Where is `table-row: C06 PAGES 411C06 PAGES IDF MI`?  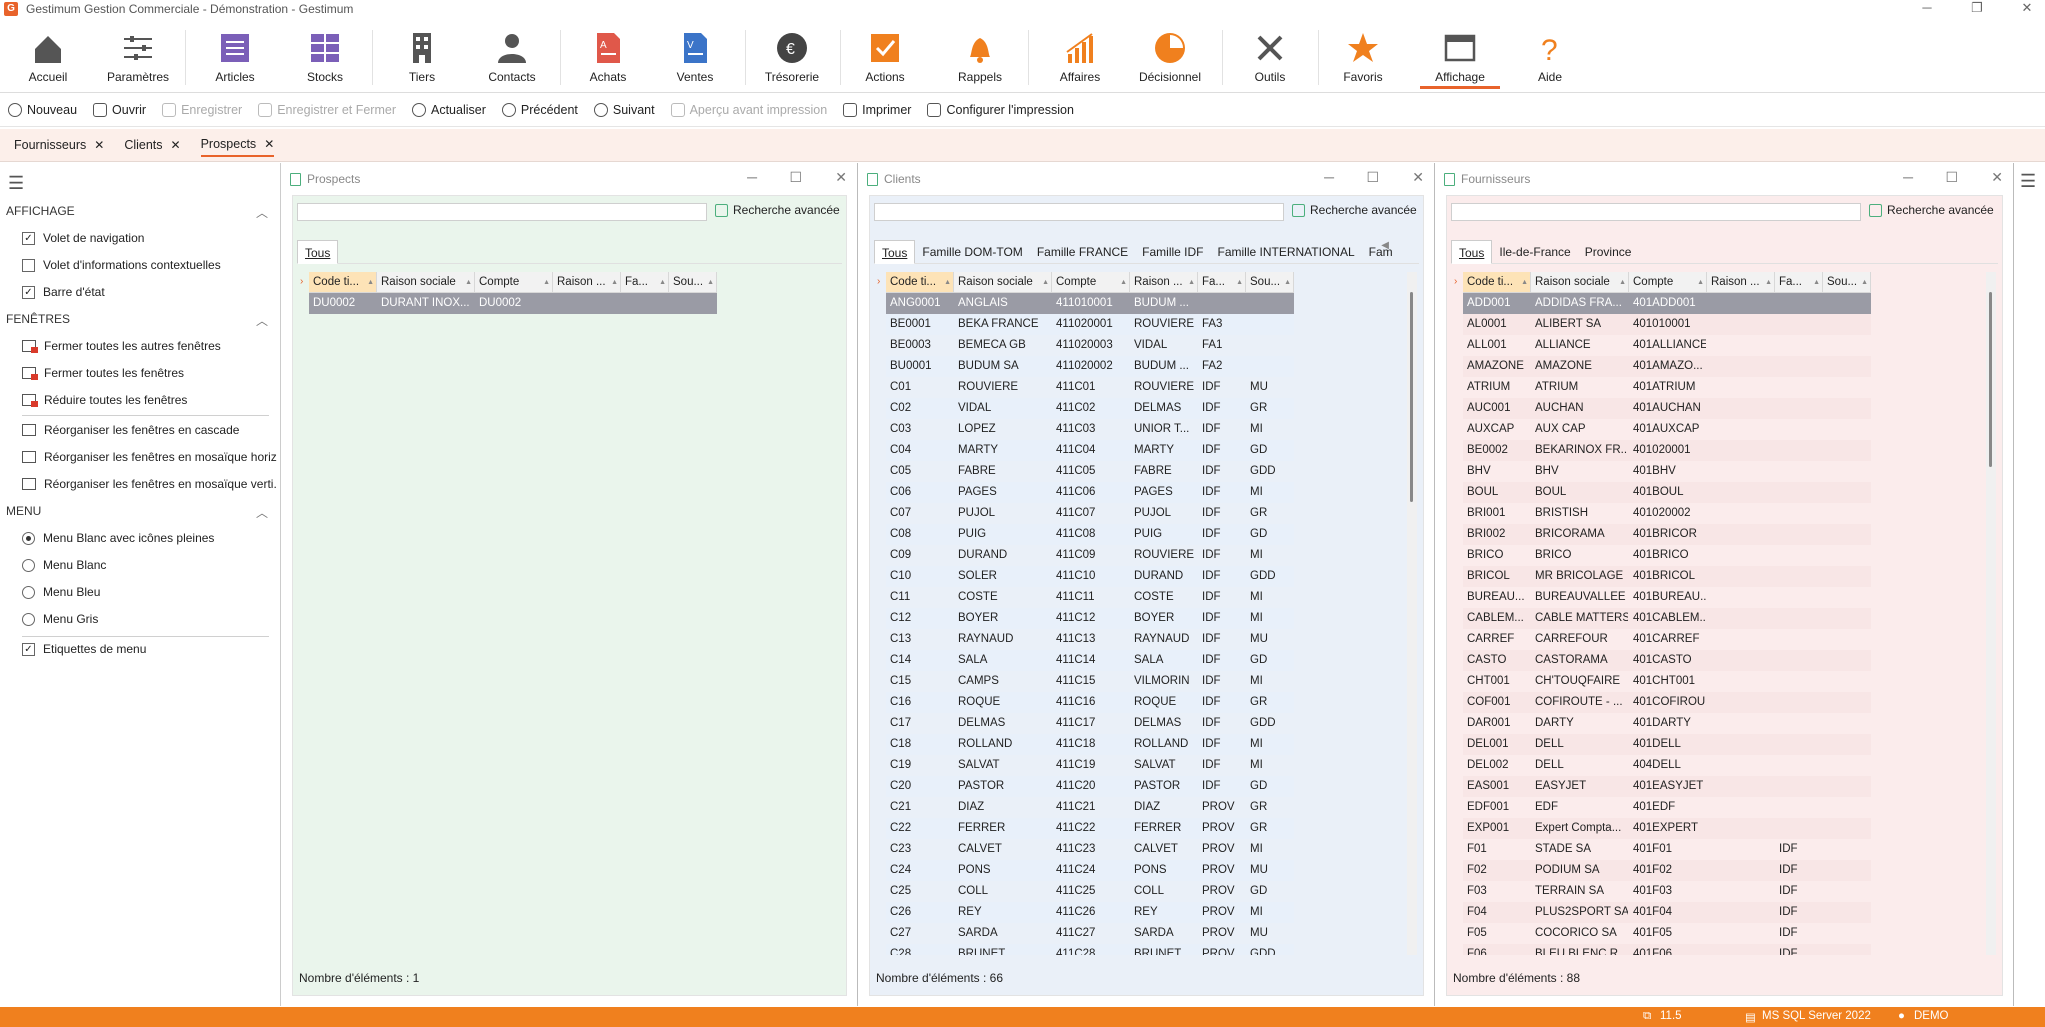
table-row: C06 PAGES 411C06 PAGES IDF MI is located at coordinates (1090, 492).